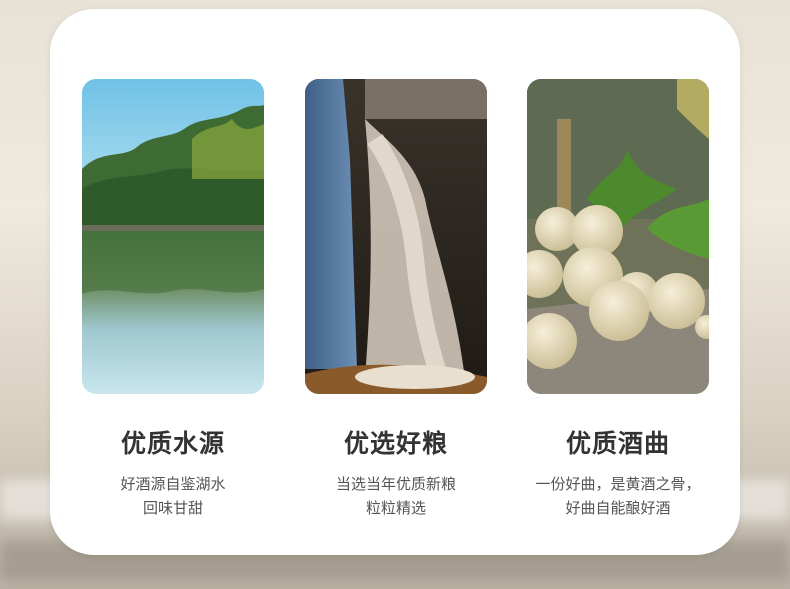 The image size is (790, 589). Describe the element at coordinates (172, 443) in the screenshot. I see `feature-title: 优质水源` at that location.